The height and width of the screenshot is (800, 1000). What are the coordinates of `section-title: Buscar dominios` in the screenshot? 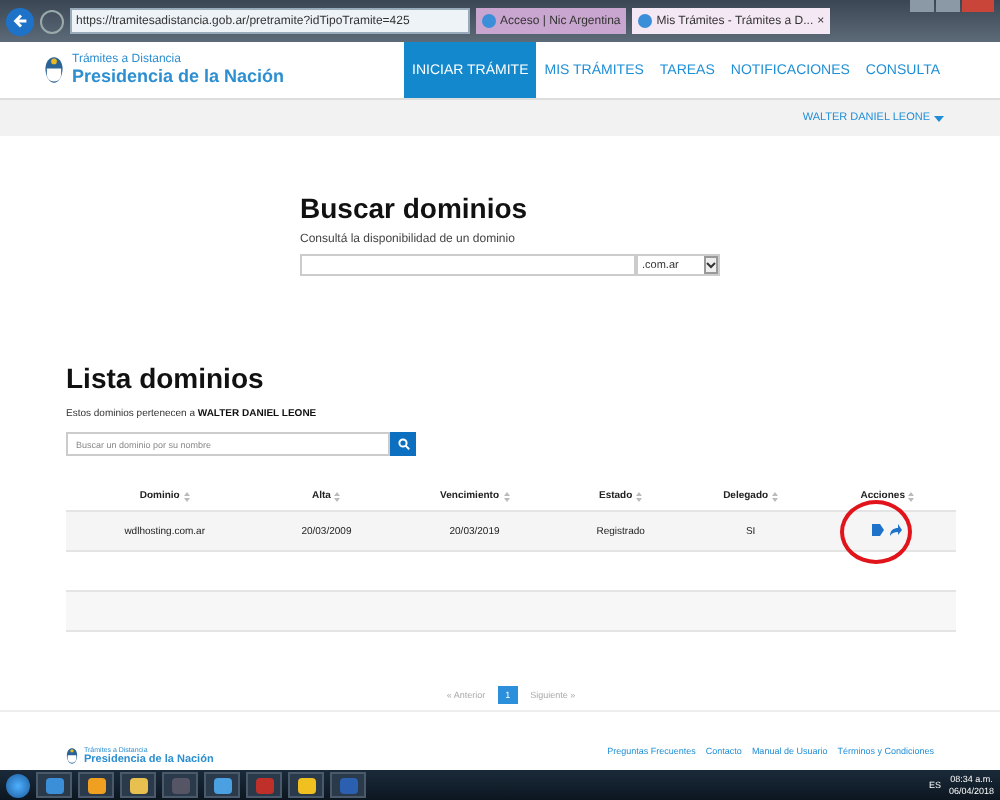 It's located at (415, 208).